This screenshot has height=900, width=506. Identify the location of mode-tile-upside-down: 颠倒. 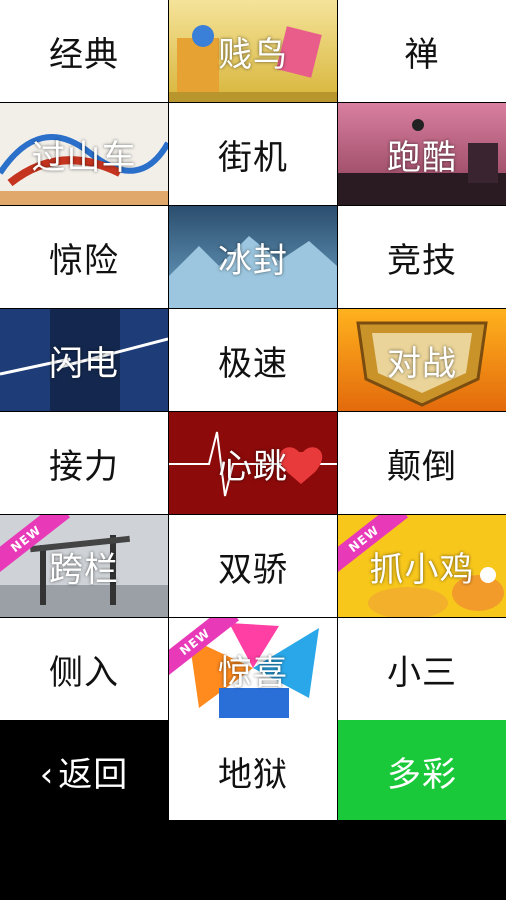
(422, 463).